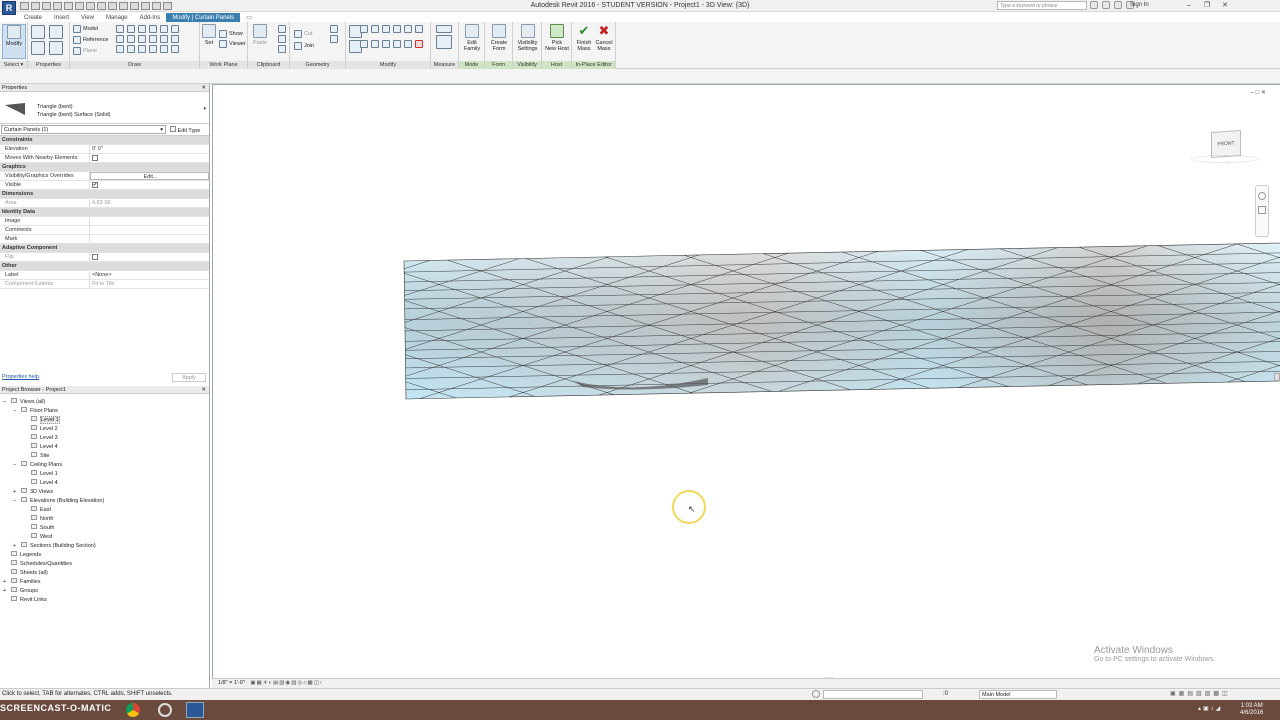  Describe the element at coordinates (104, 465) in the screenshot. I see `browser-item: − Ceiling Plans` at that location.